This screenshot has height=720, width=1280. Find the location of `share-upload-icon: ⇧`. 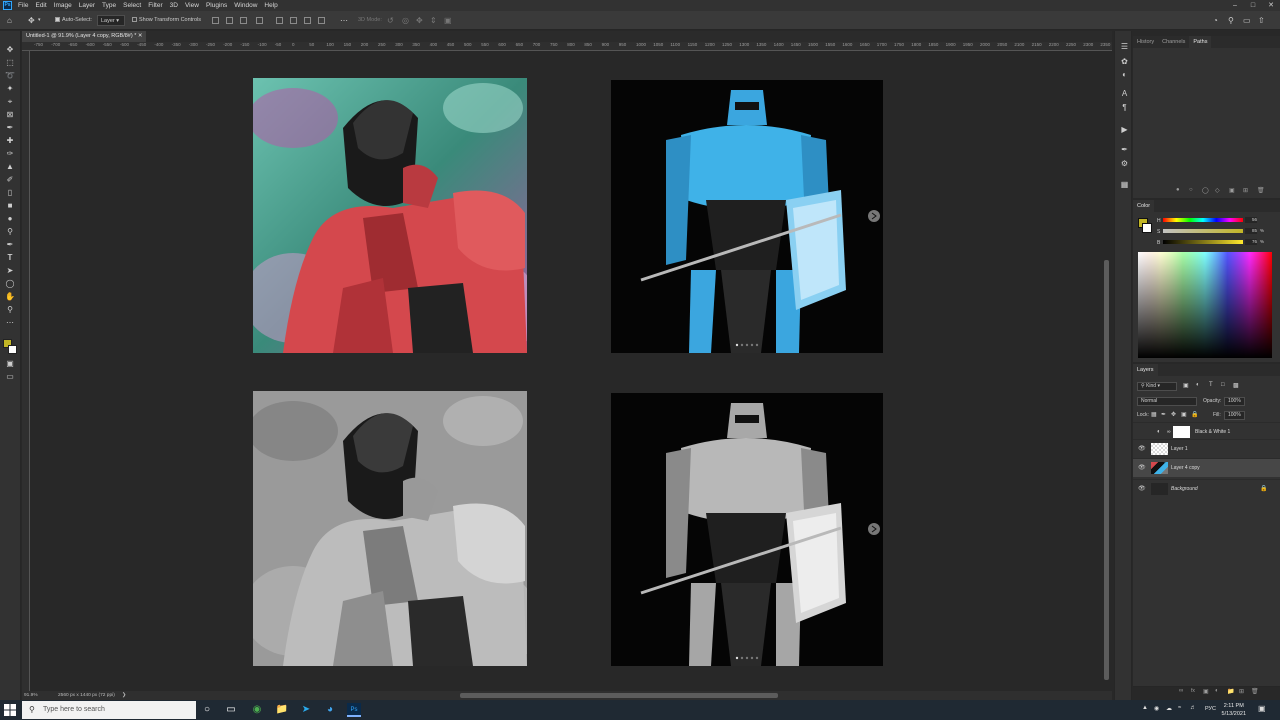

share-upload-icon: ⇧ is located at coordinates (1261, 20).